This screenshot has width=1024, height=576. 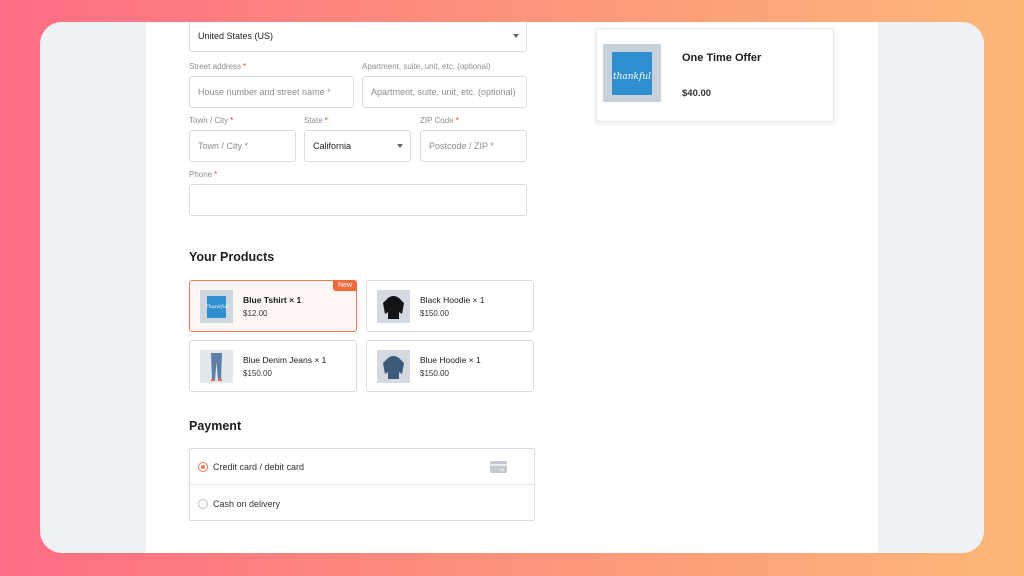 What do you see at coordinates (203, 504) in the screenshot?
I see `radio-cod` at bounding box center [203, 504].